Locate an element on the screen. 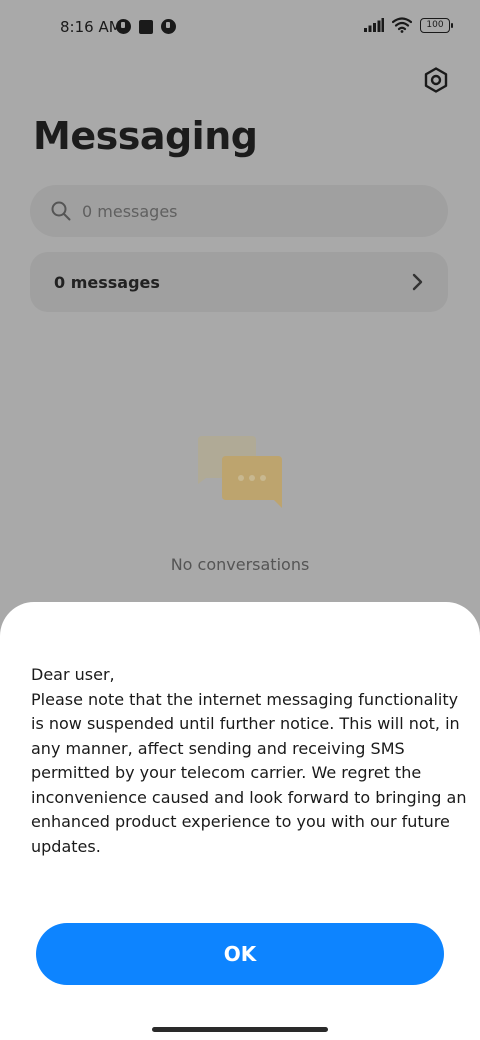 The width and height of the screenshot is (480, 1040). settings-icon is located at coordinates (436, 80).